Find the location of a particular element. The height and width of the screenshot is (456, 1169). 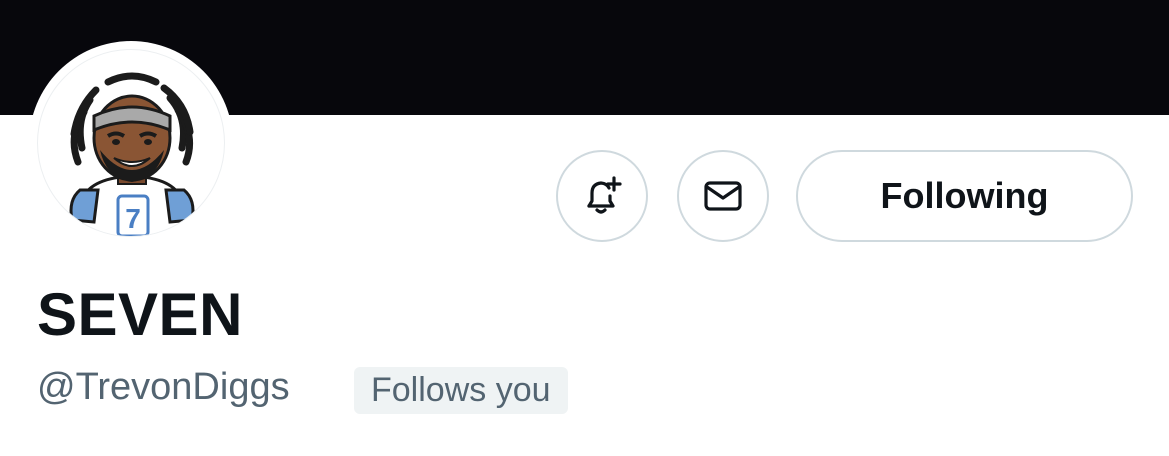

bell-plus-icon is located at coordinates (604, 195).